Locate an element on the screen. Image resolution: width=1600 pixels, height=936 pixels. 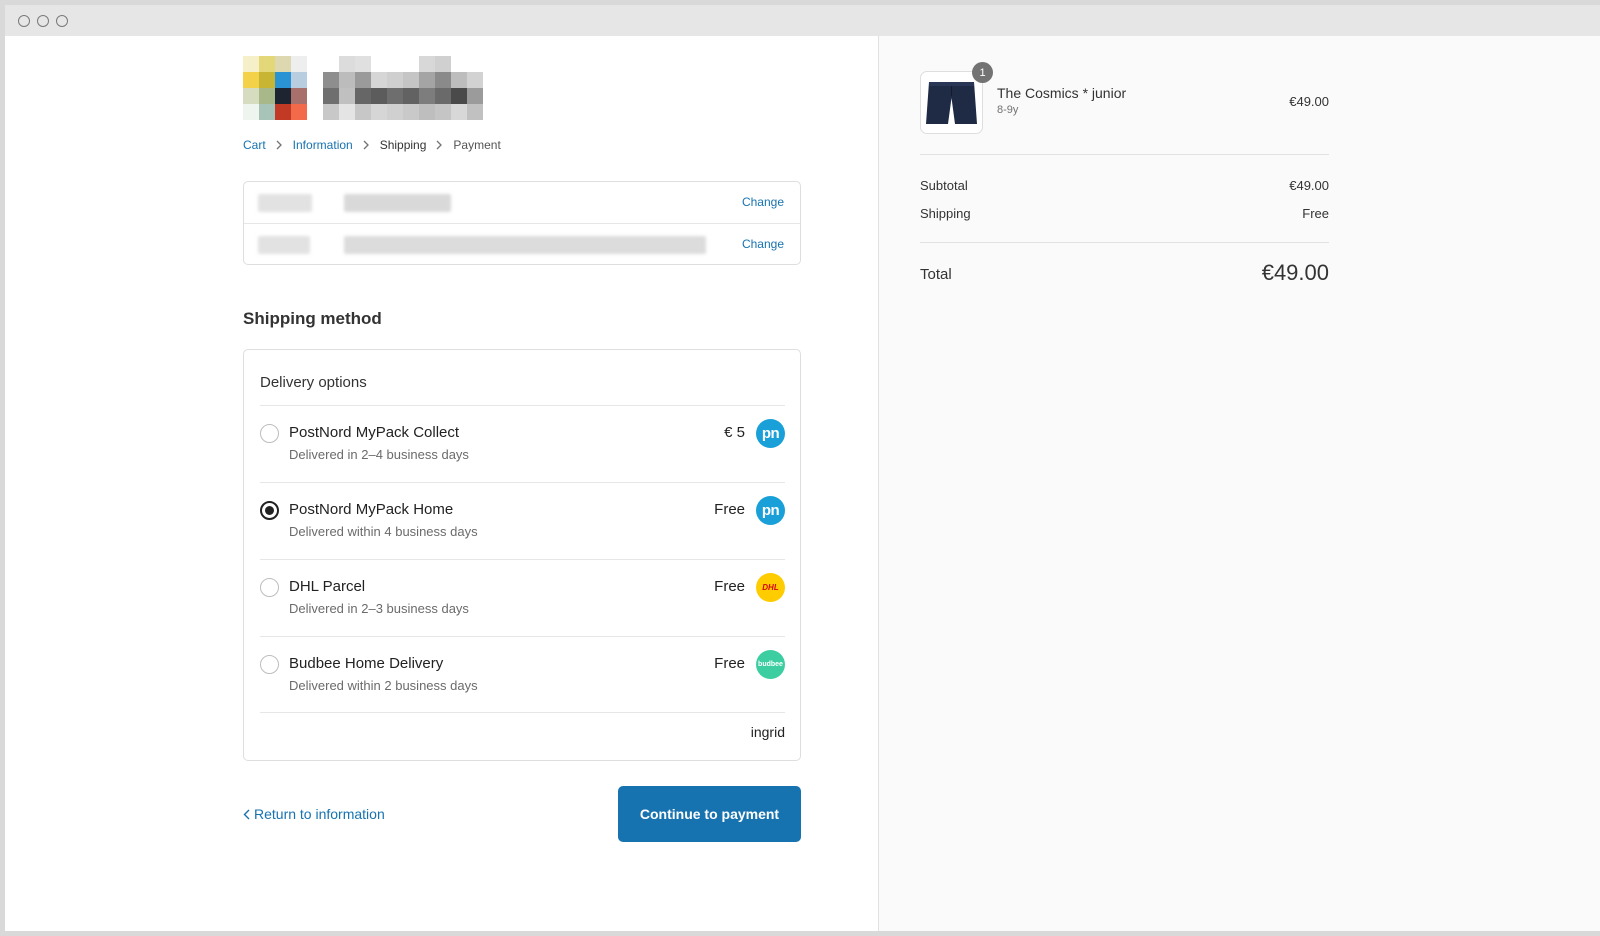
change-ship-to-link: Change is located at coordinates (763, 244).